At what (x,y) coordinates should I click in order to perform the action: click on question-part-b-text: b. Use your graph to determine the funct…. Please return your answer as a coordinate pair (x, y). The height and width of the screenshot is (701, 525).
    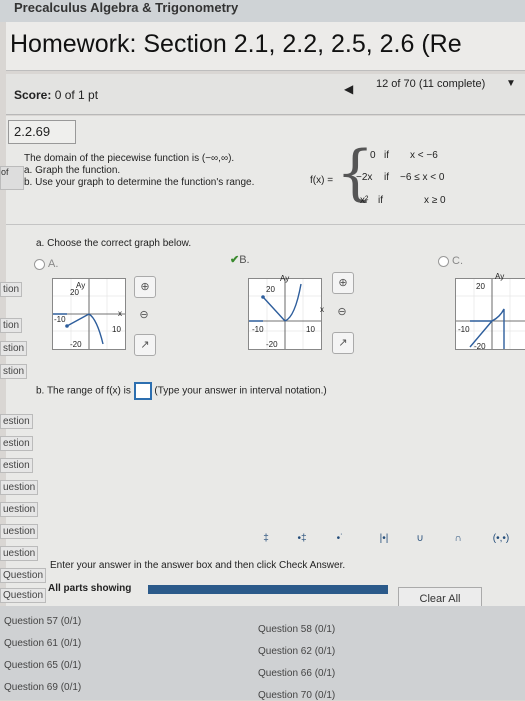
    Looking at the image, I should click on (139, 182).